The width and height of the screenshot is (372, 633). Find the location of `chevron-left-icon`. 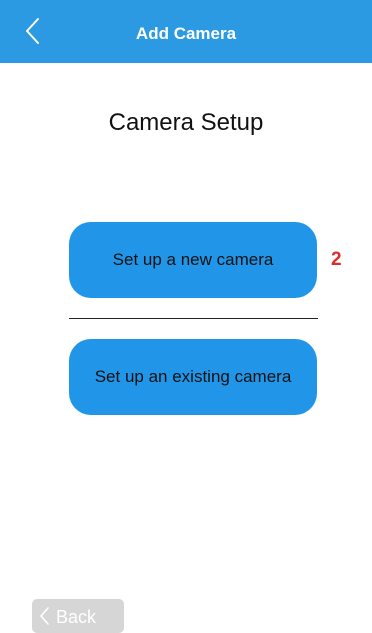

chevron-left-icon is located at coordinates (44, 616).